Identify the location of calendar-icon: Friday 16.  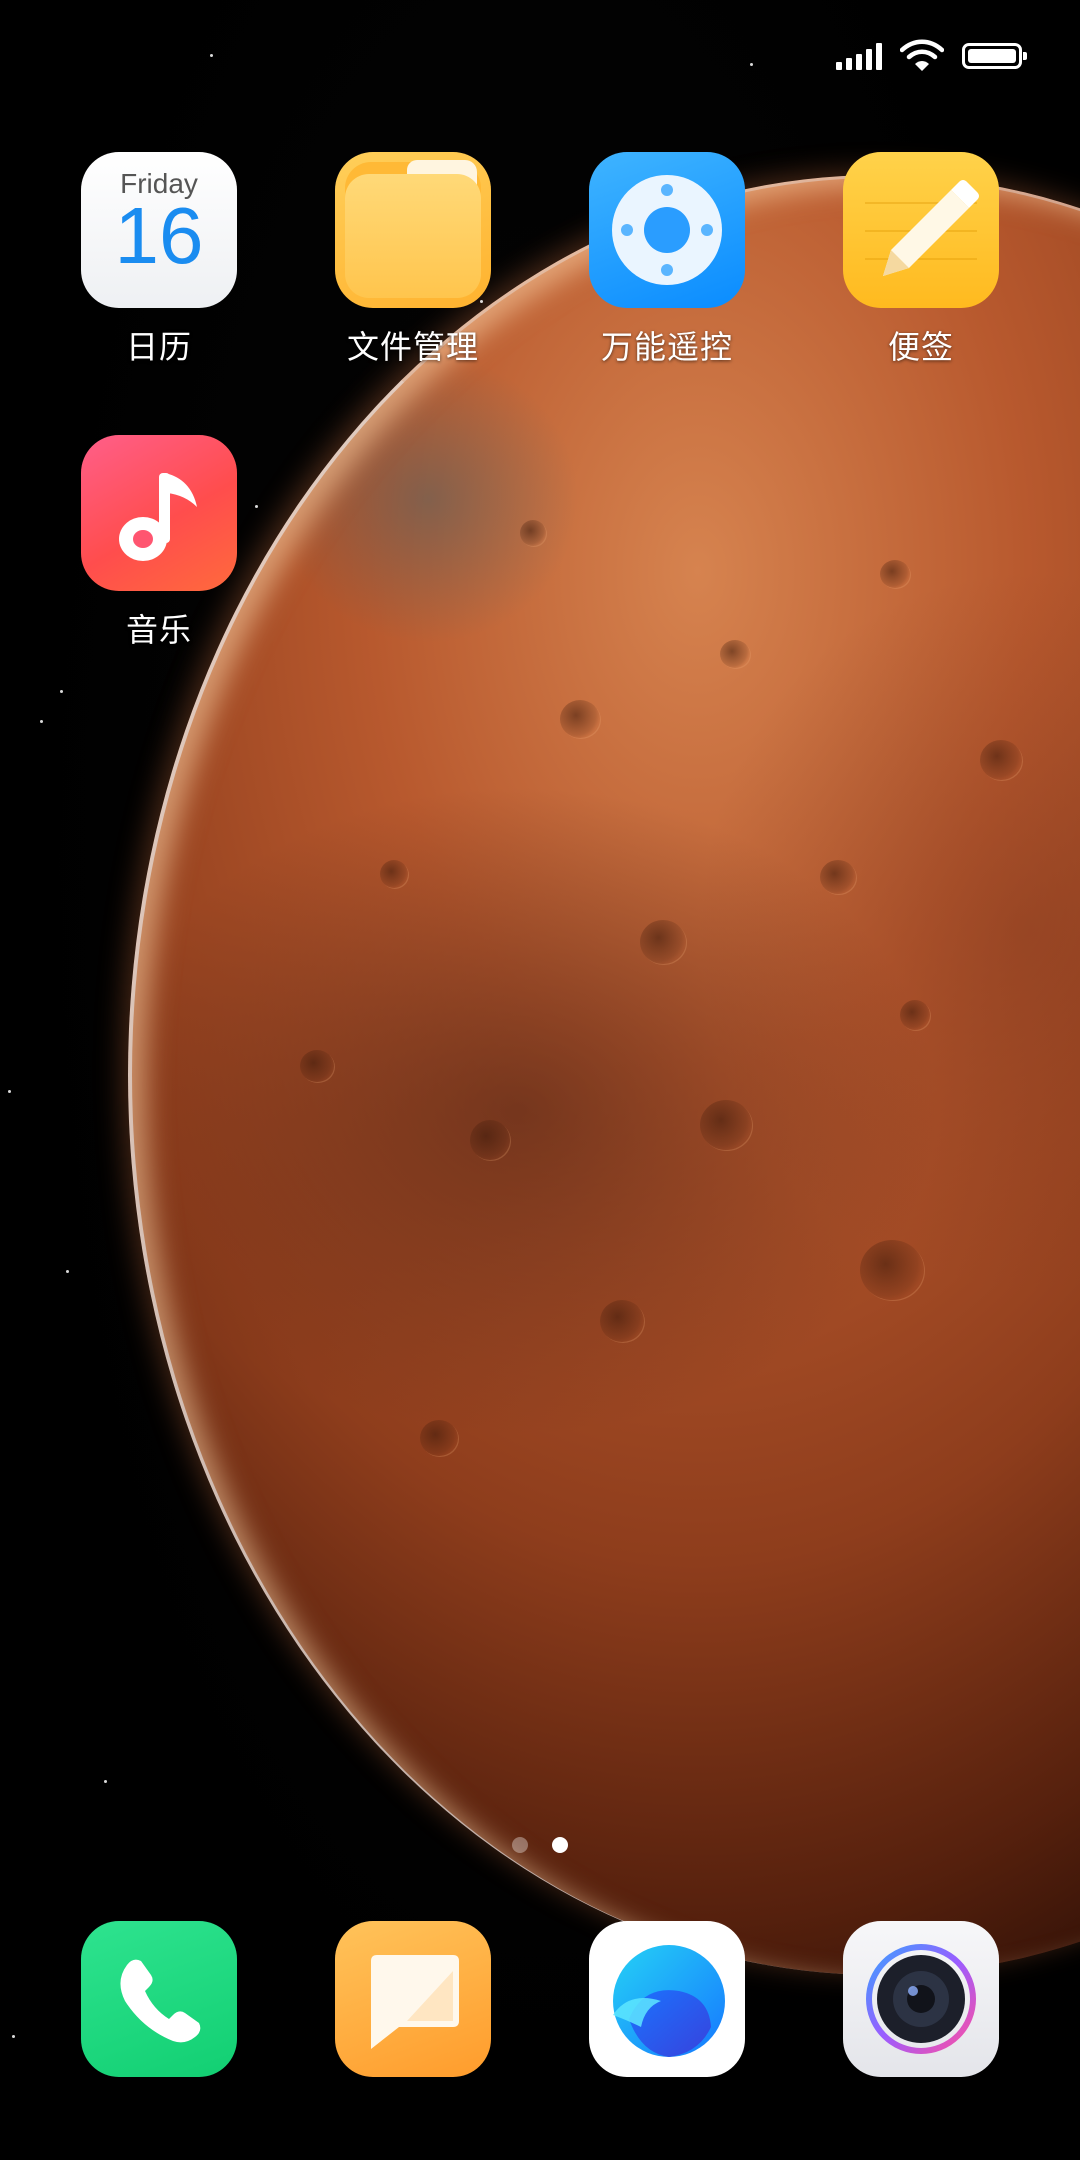
(159, 230).